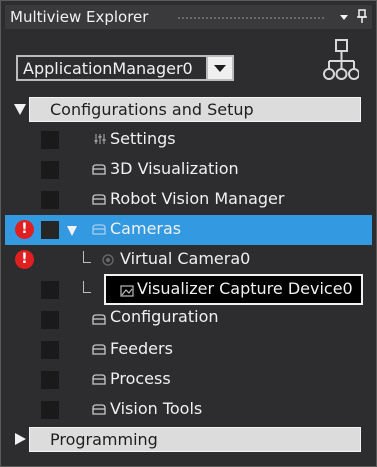  What do you see at coordinates (156, 408) in the screenshot?
I see `tree-item-label: Vision Tools` at bounding box center [156, 408].